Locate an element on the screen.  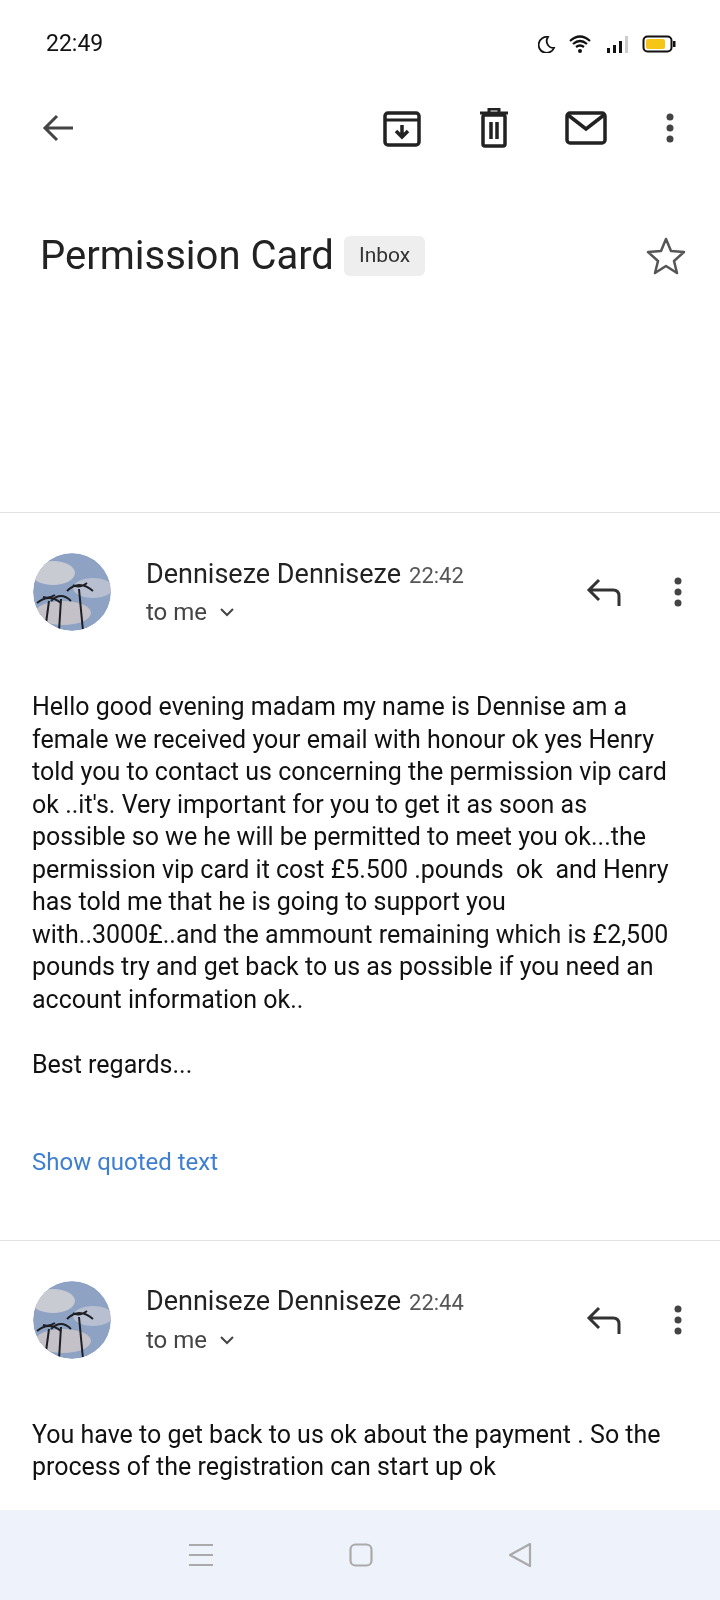
back-arrow-icon is located at coordinates (58, 128).